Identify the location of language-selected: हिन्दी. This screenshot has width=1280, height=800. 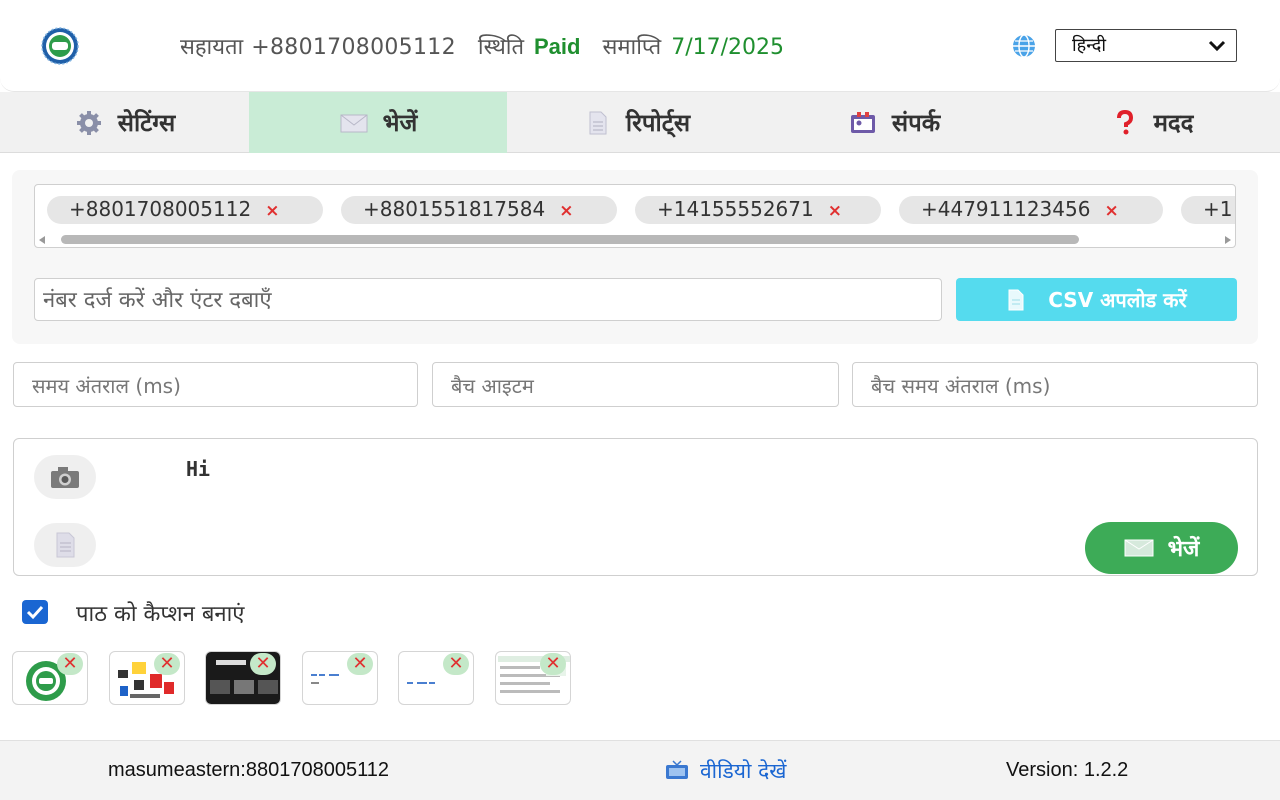
(1089, 45).